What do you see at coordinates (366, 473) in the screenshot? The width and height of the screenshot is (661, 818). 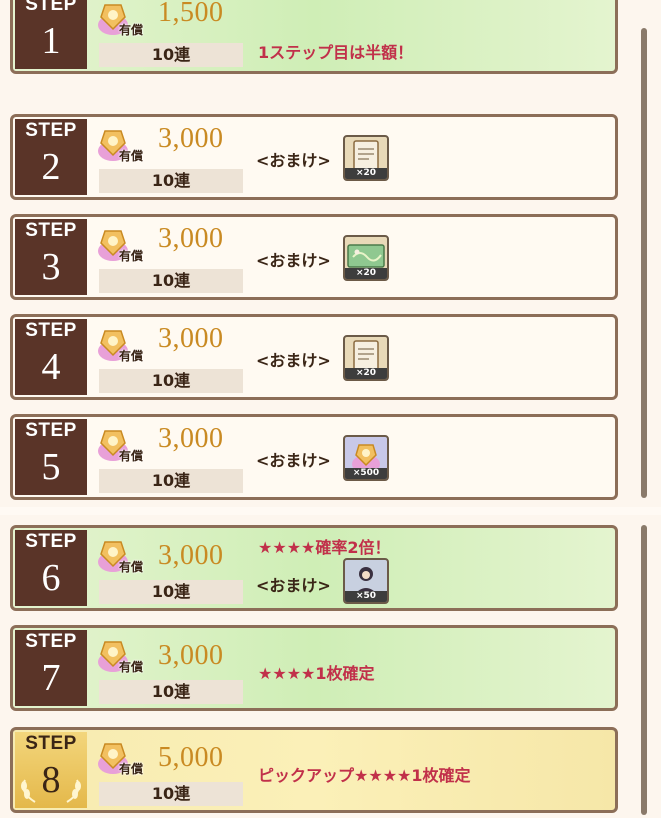 I see `item-count: ×500` at bounding box center [366, 473].